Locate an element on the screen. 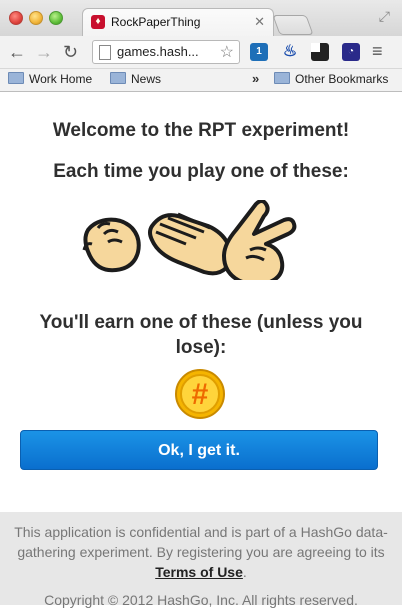  hand-gestures is located at coordinates (189, 240).